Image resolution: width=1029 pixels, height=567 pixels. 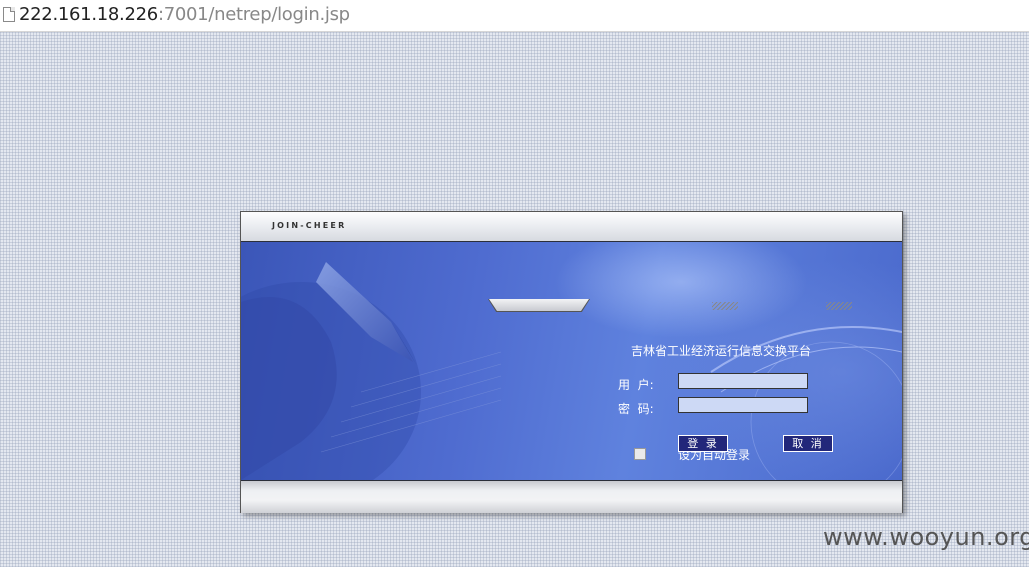 I want to click on watermark: www.wooyun.org, so click(x=926, y=537).